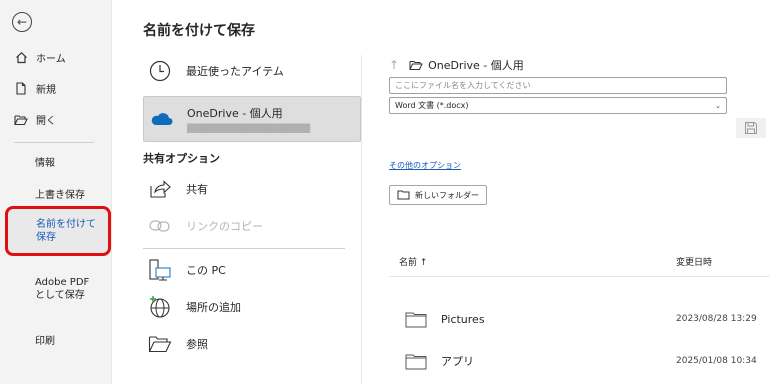  Describe the element at coordinates (361, 219) in the screenshot. I see `column-divider` at that location.